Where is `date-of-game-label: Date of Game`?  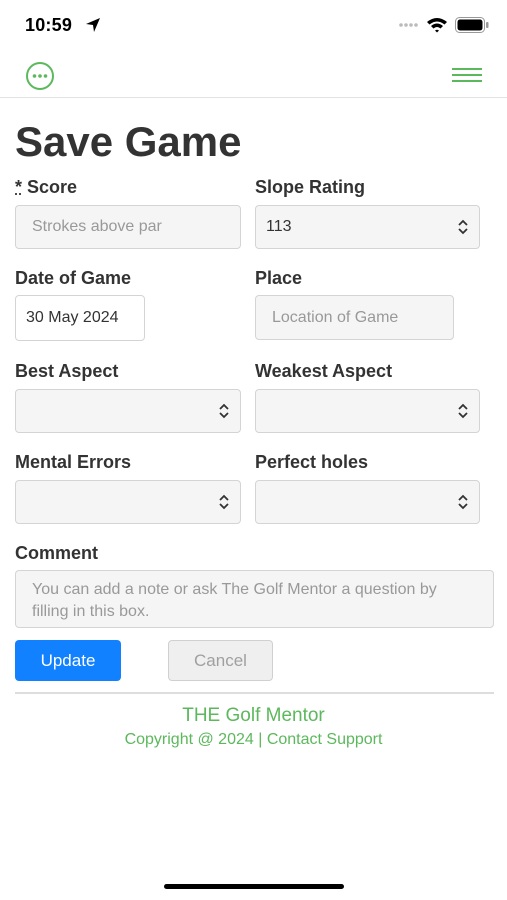 date-of-game-label: Date of Game is located at coordinates (73, 278).